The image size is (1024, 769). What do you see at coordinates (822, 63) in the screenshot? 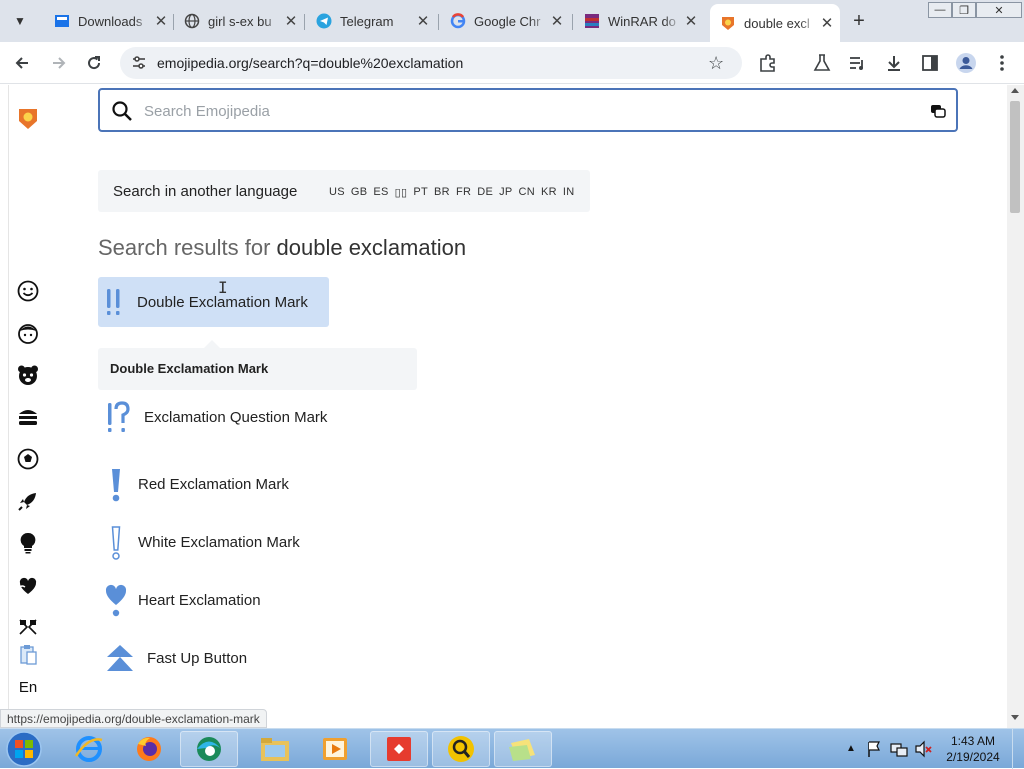
I see `labs-flask-icon` at bounding box center [822, 63].